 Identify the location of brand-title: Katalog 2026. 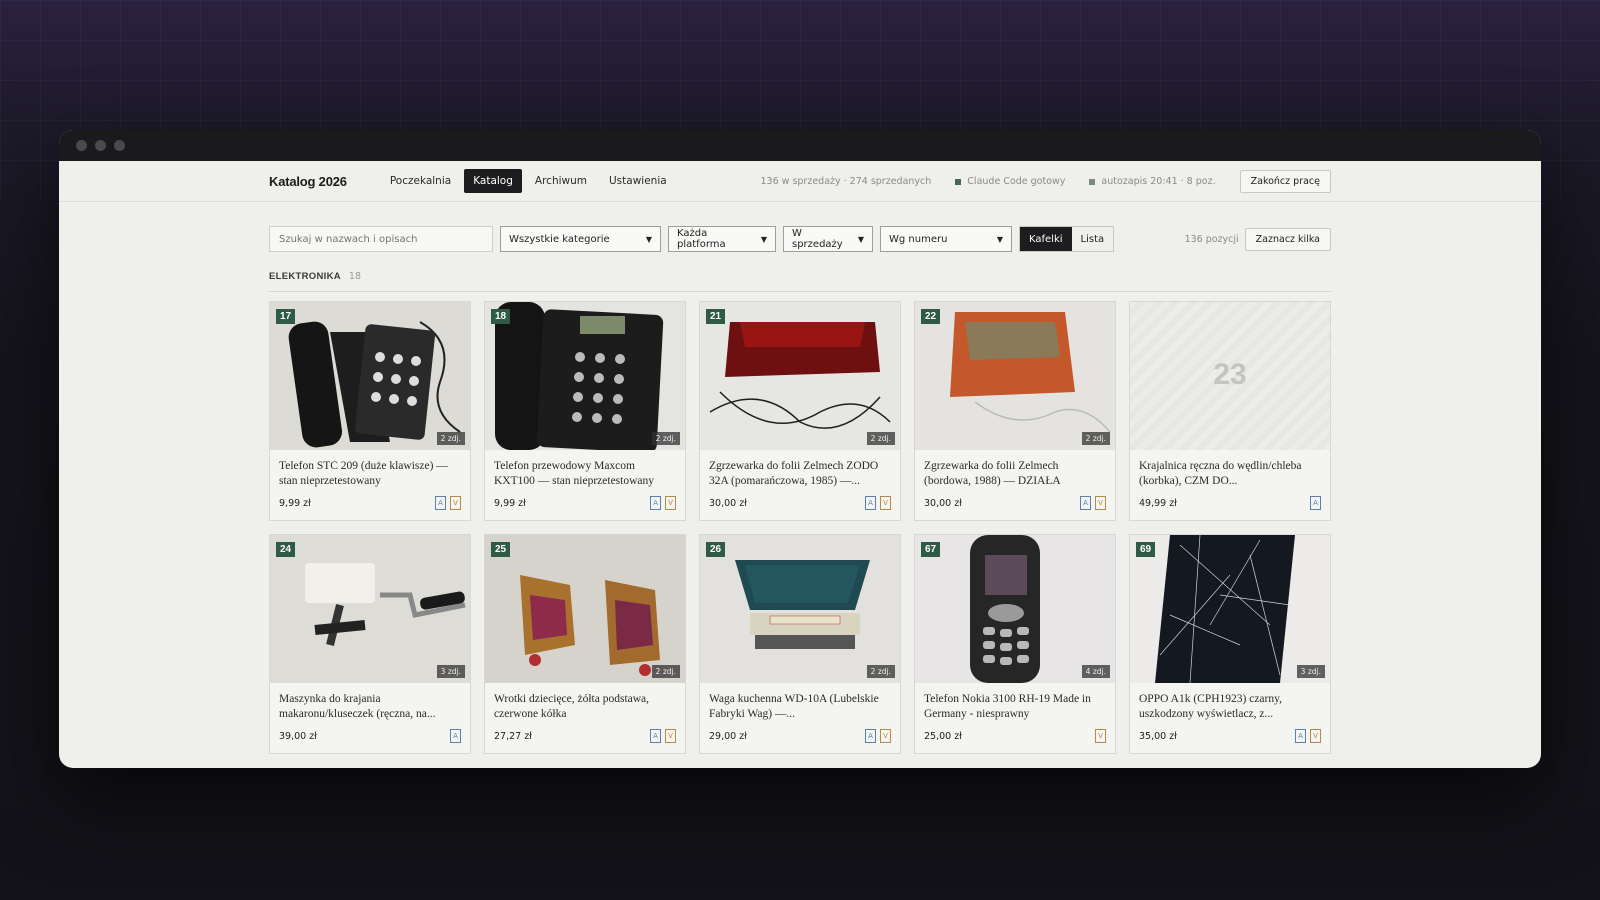
(308, 181).